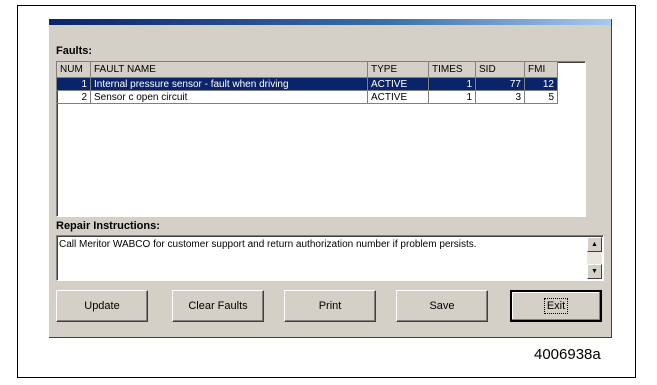  Describe the element at coordinates (102, 306) in the screenshot. I see `update-button: Update` at that location.